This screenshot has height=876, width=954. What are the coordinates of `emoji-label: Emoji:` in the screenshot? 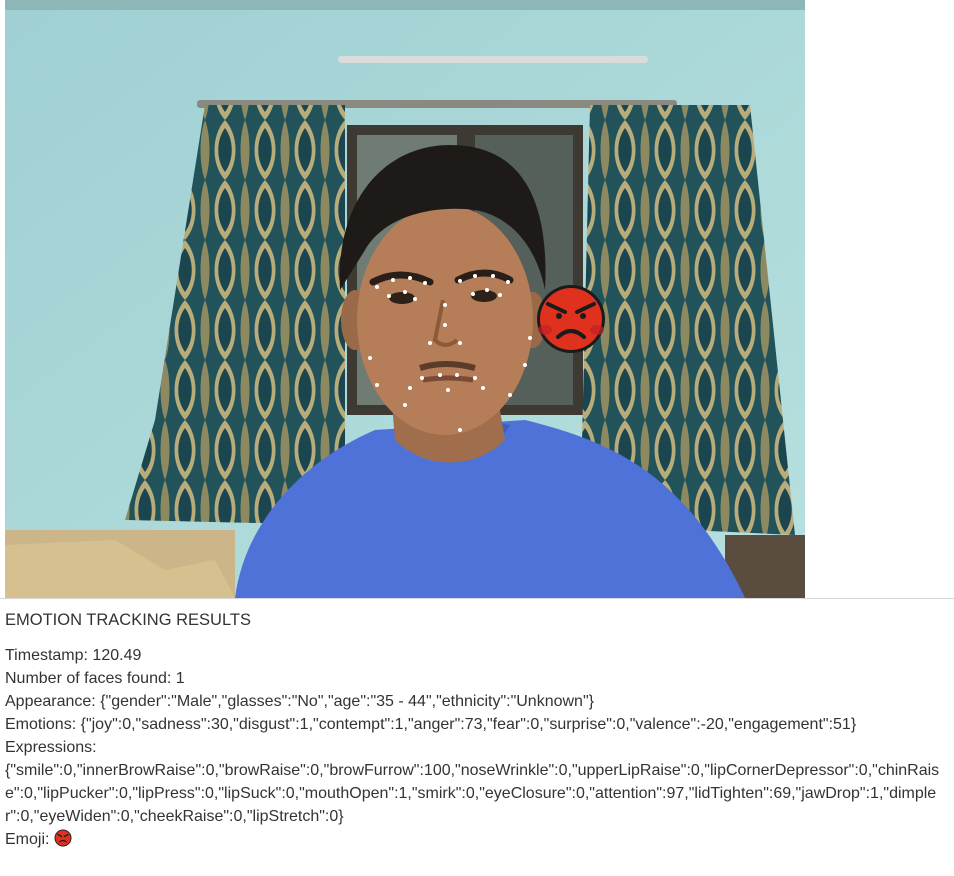 It's located at (29, 839).